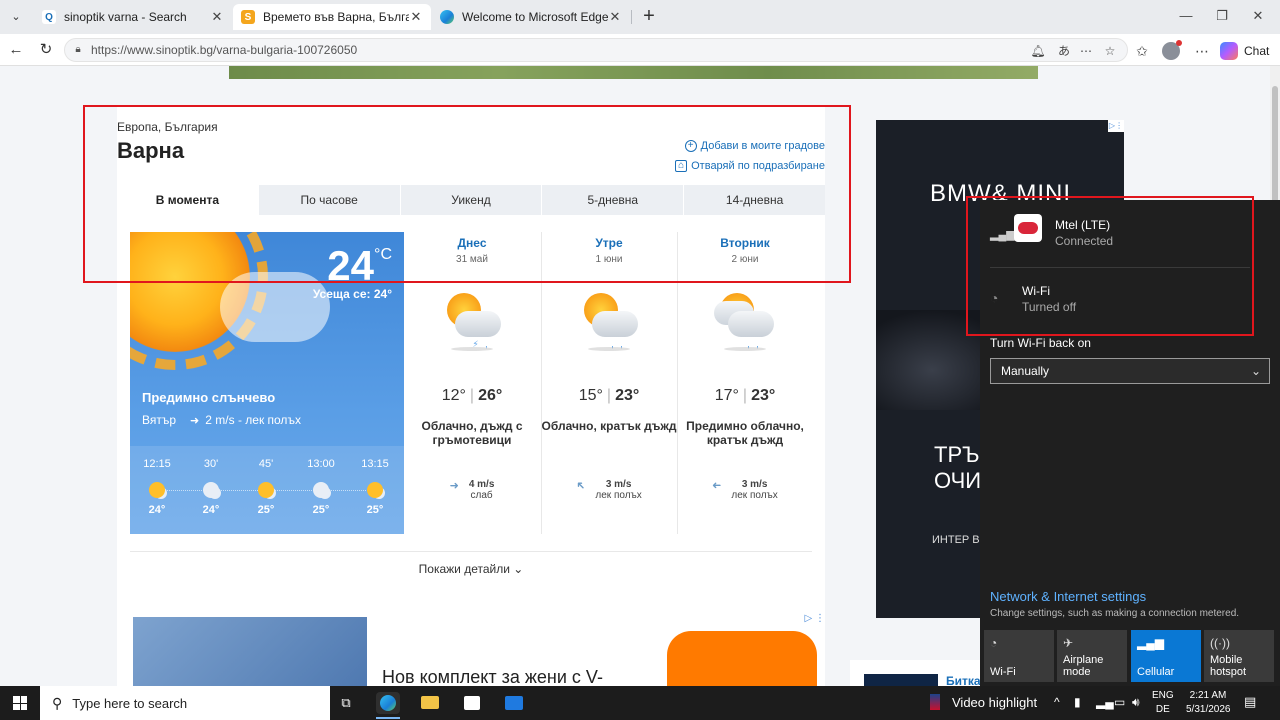  What do you see at coordinates (1092, 656) in the screenshot?
I see `quick-action-airplane: ✈ Airplane mode` at bounding box center [1092, 656].